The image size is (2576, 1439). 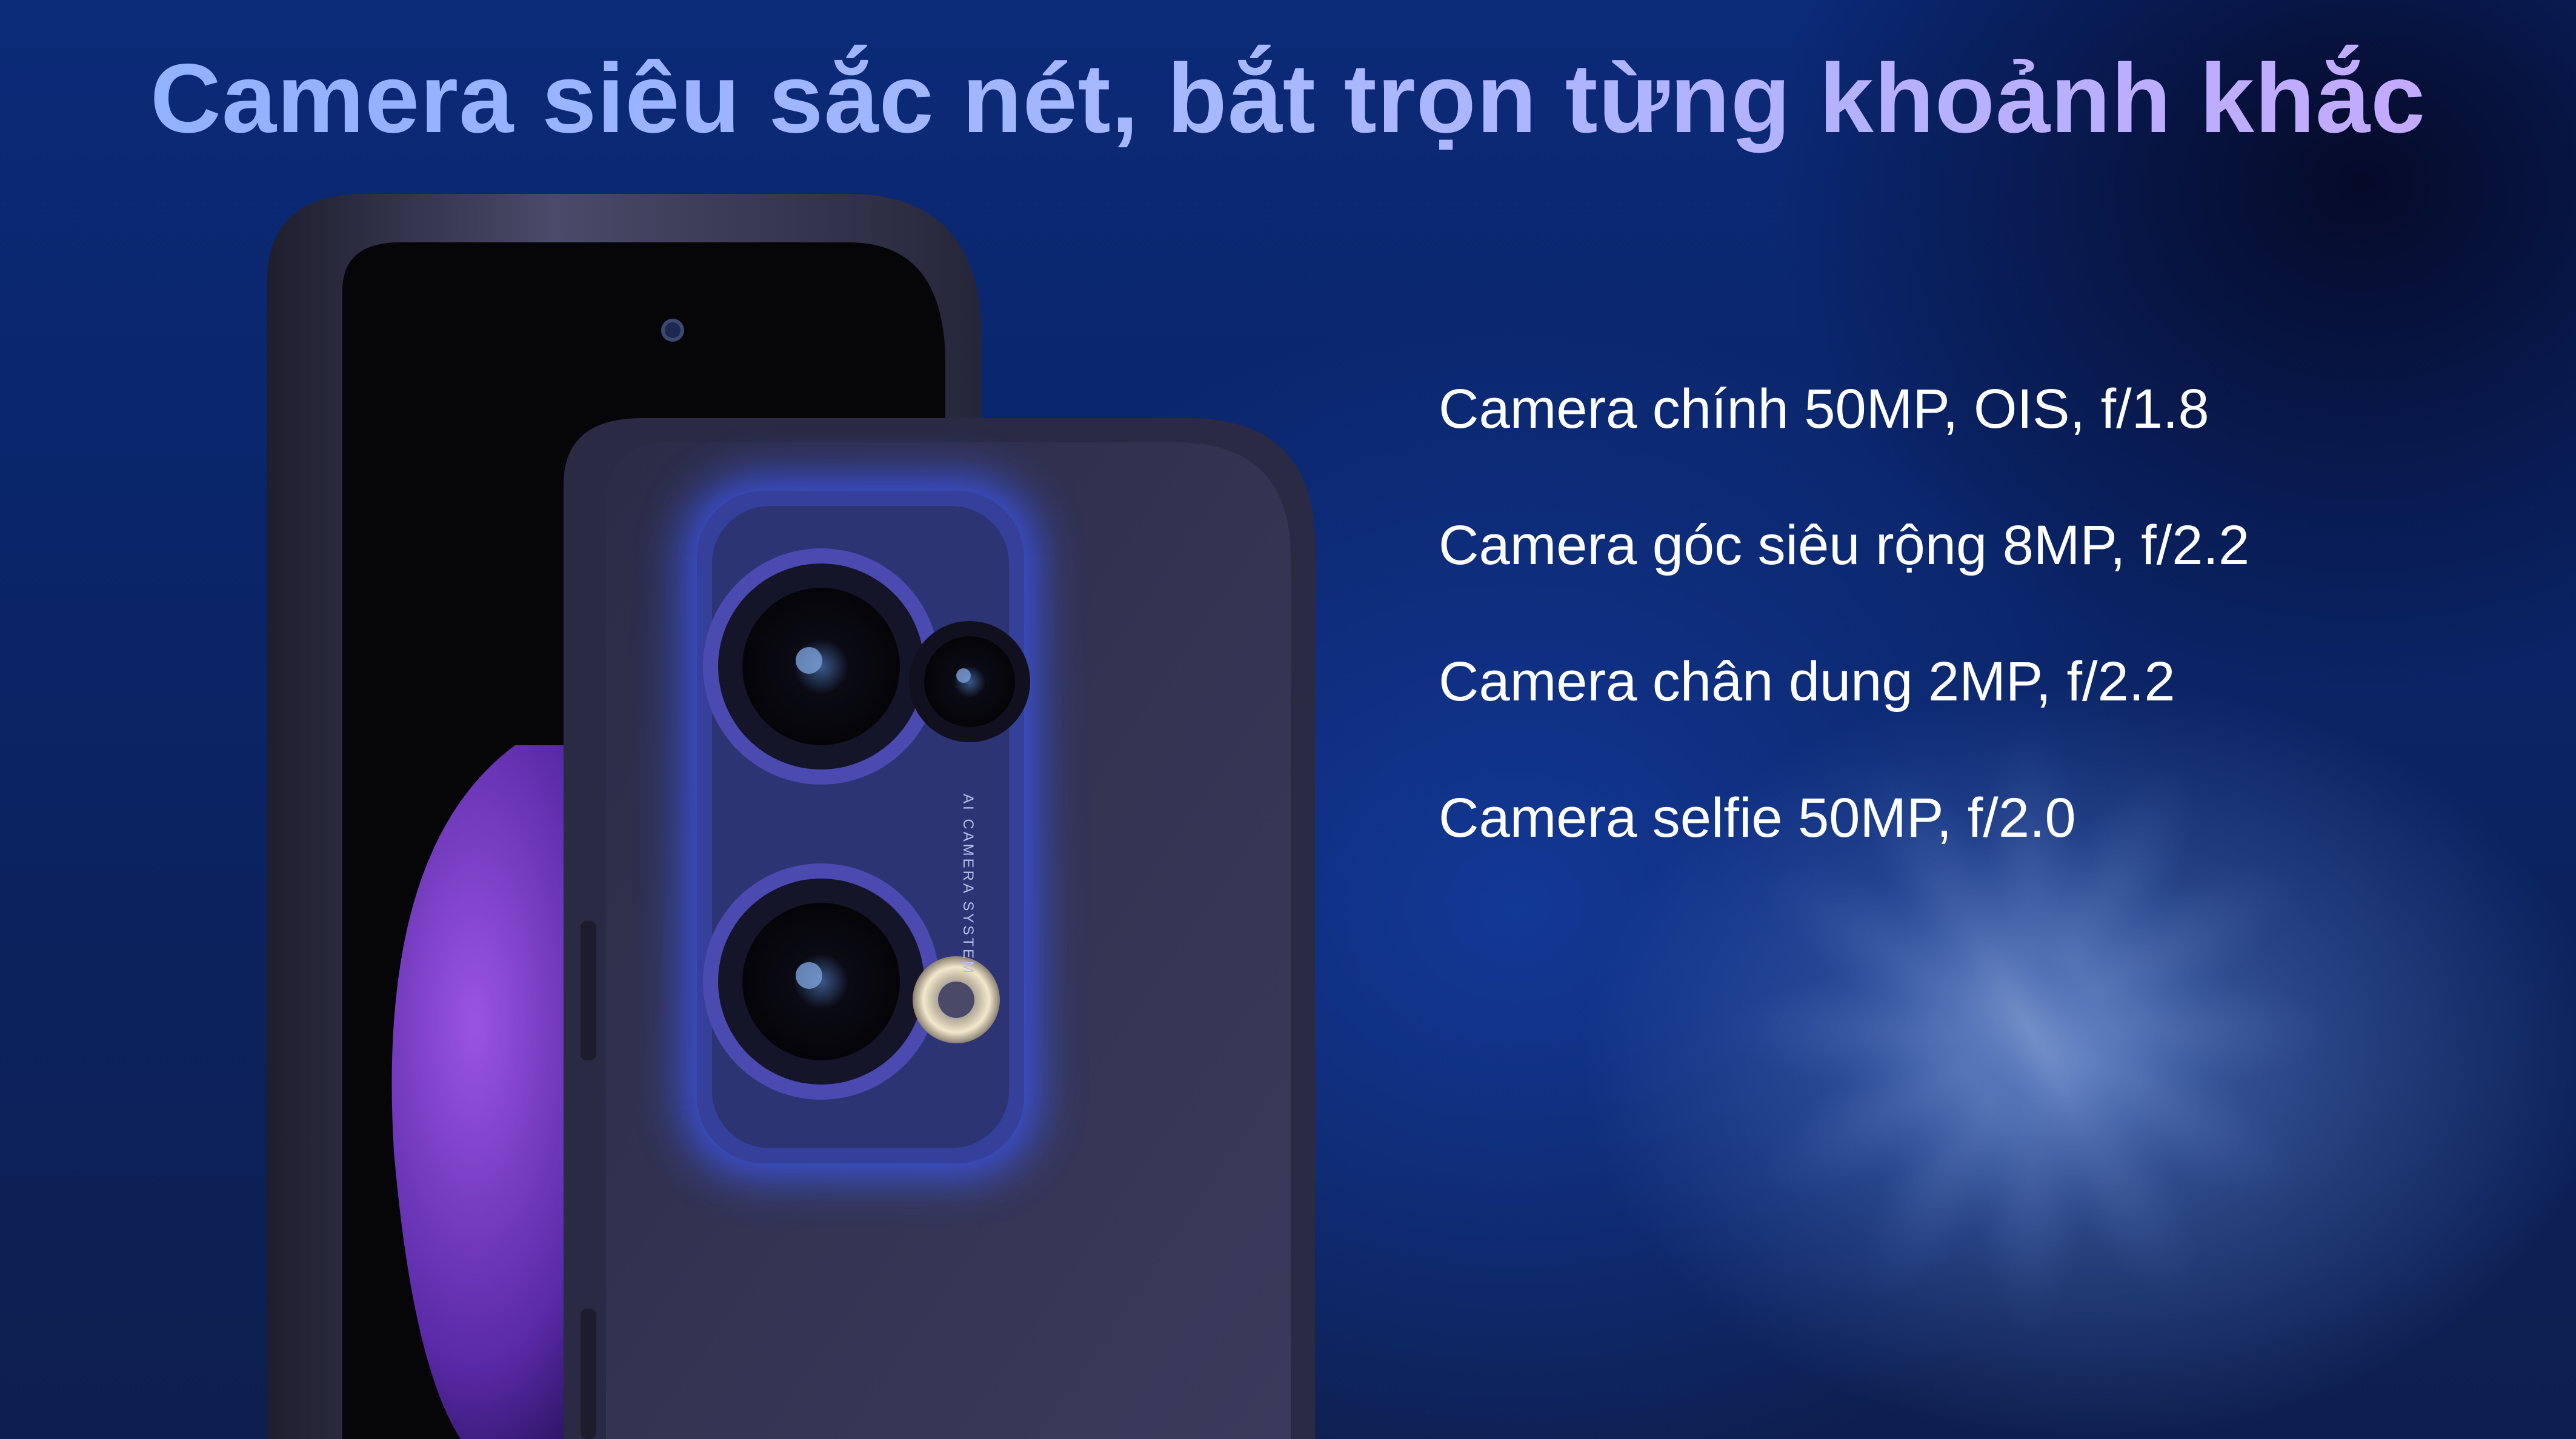 I want to click on spec-main-camera: Camera chính 50MP, OIS, f/1.8, so click(x=1824, y=409).